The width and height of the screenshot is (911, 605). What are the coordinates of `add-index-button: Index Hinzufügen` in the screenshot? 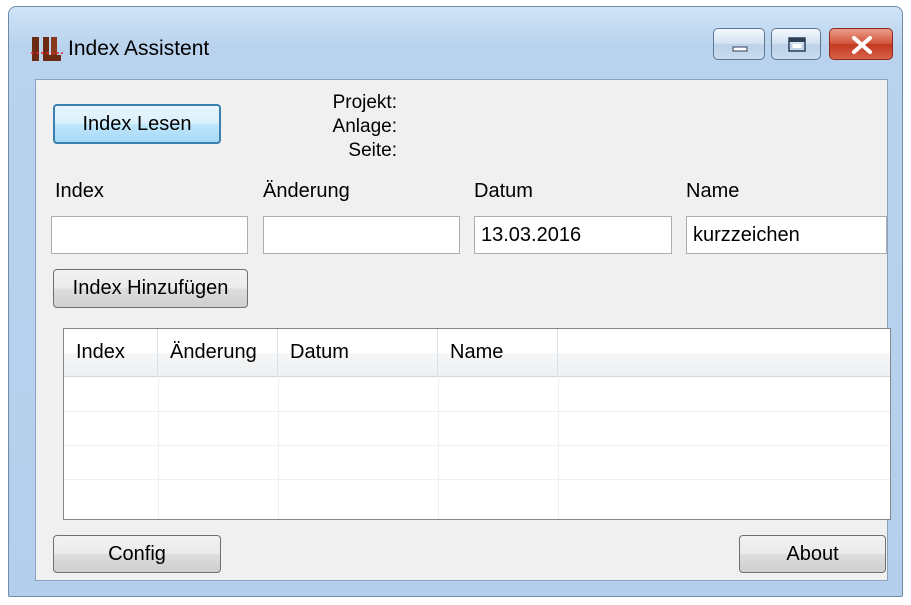 It's located at (150, 288).